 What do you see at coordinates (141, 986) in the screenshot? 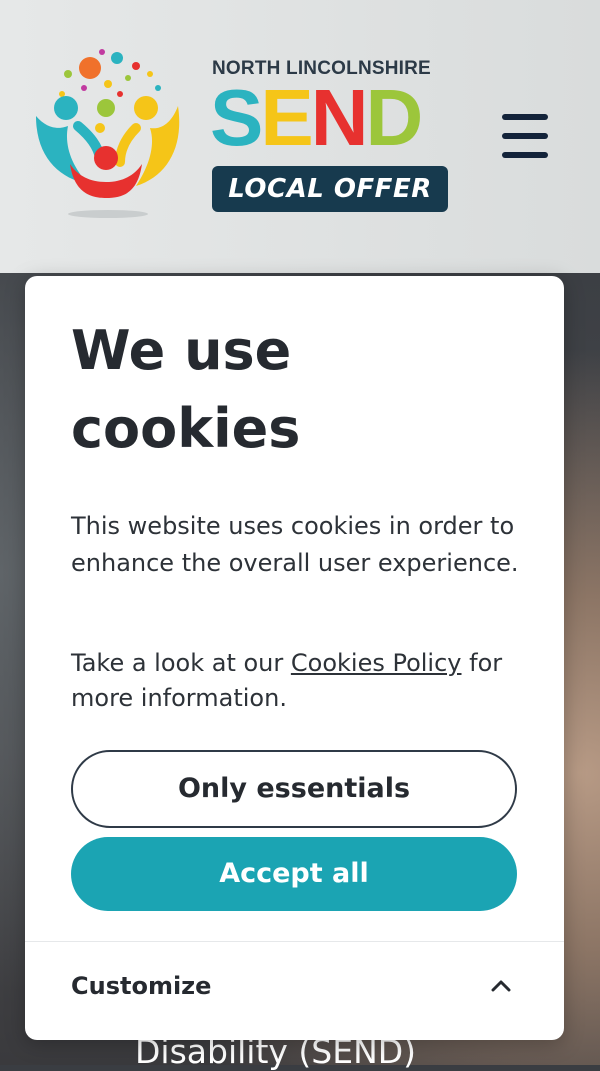
I see `customize-label: Customize` at bounding box center [141, 986].